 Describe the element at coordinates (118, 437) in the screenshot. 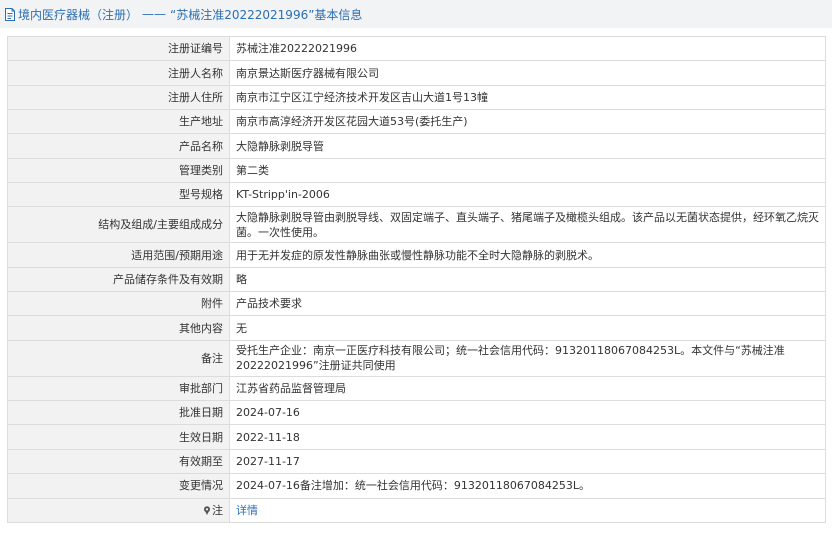

I see `row-label: 生效日期` at that location.